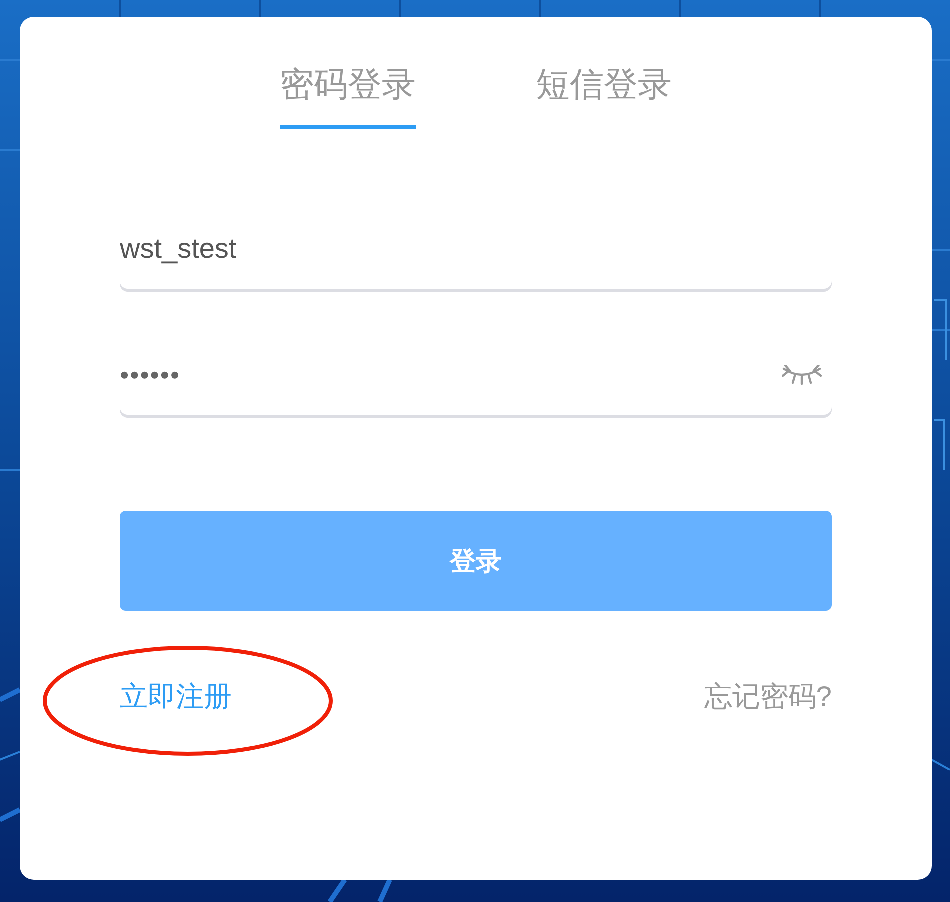  What do you see at coordinates (348, 92) in the screenshot?
I see `tab: 密码登录` at bounding box center [348, 92].